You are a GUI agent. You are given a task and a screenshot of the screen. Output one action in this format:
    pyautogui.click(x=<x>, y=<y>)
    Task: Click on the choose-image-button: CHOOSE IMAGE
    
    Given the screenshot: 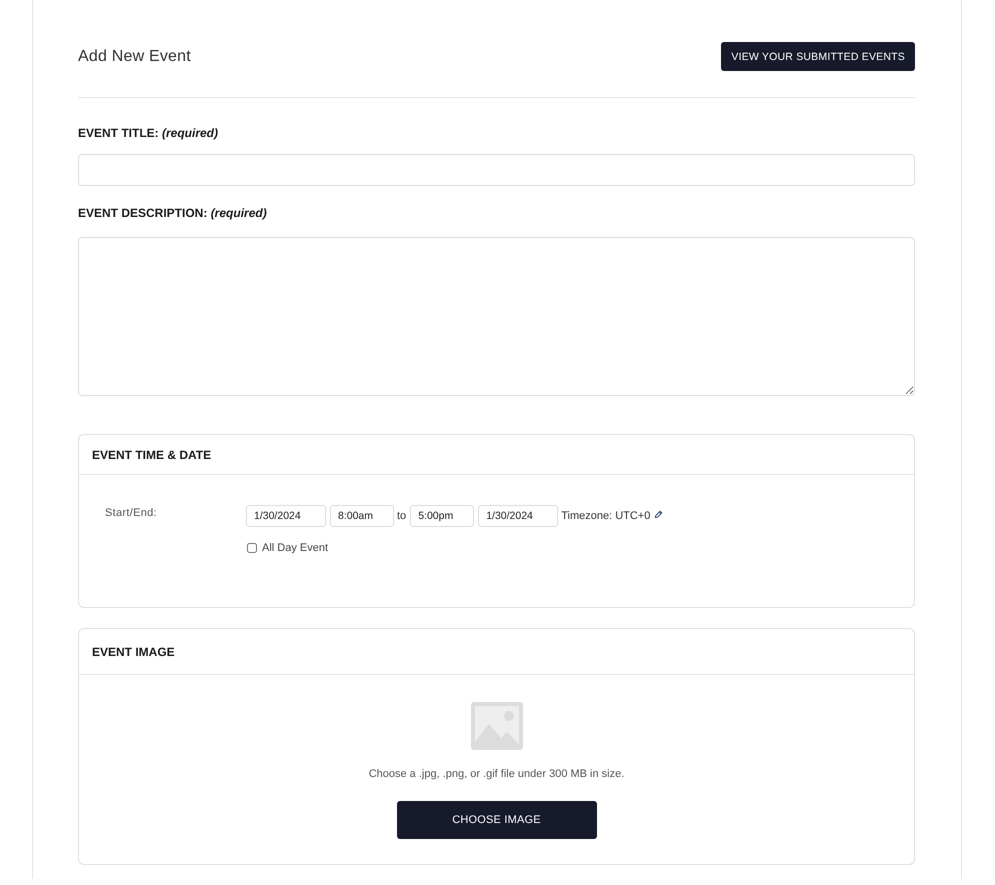 What is the action you would take?
    pyautogui.click(x=496, y=820)
    